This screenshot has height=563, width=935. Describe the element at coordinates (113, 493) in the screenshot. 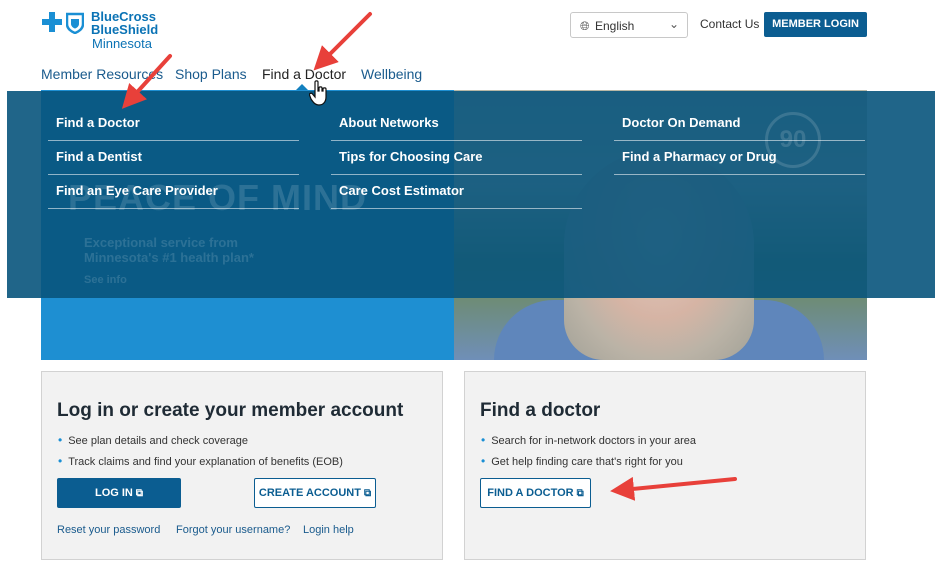

I see `log-in-label: LOG IN` at that location.